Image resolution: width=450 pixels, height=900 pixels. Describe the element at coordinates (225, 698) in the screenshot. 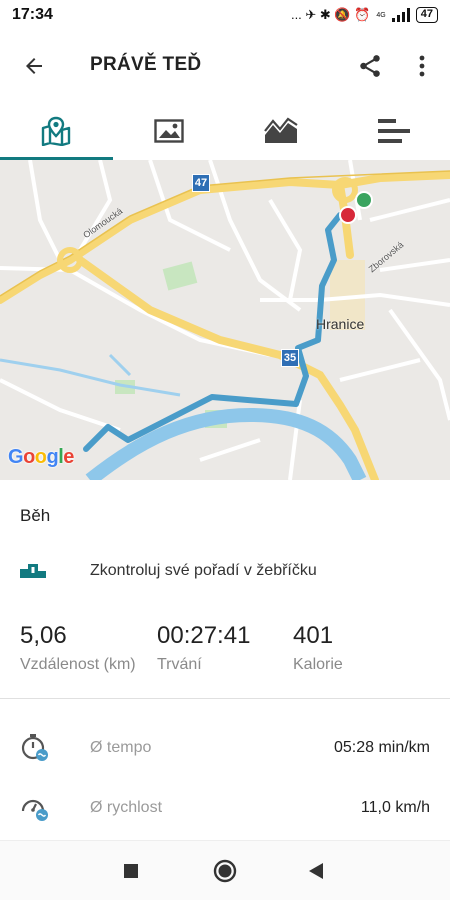

I see `divider` at that location.